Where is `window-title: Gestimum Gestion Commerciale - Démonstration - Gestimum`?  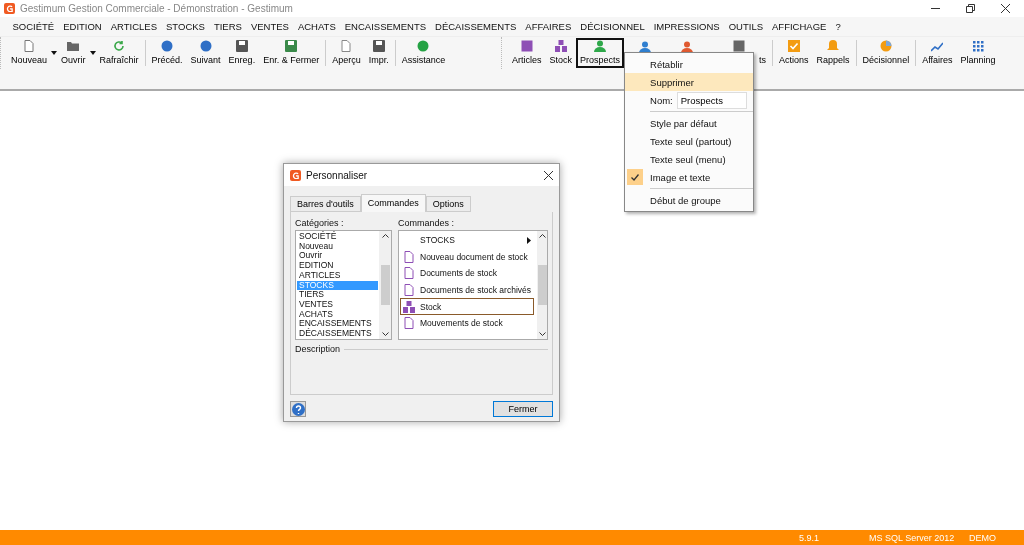
window-title: Gestimum Gestion Commerciale - Démonstration - Gestimum is located at coordinates (157, 8).